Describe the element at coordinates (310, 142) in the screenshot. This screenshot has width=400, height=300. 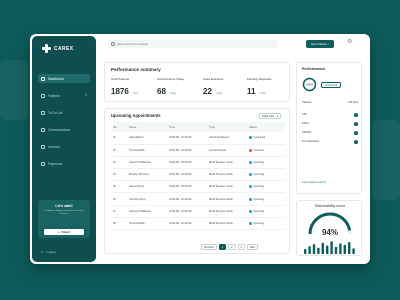
I see `check-label: Not blacklisted` at that location.